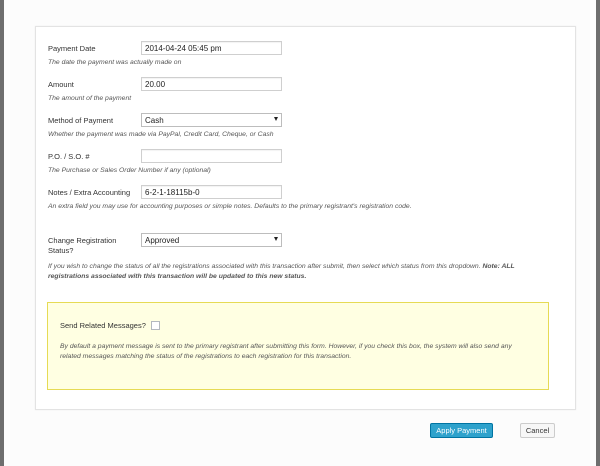 This screenshot has height=466, width=600. Describe the element at coordinates (162, 240) in the screenshot. I see `status-select-value: Approved` at that location.